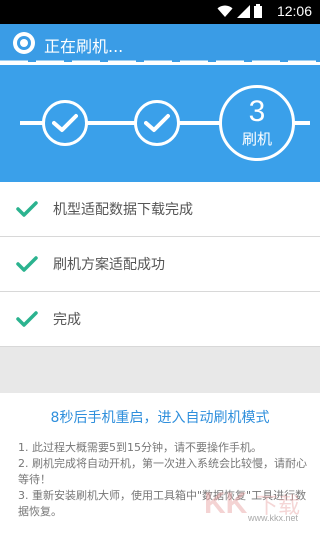 This screenshot has width=320, height=533. What do you see at coordinates (257, 111) in the screenshot?
I see `step-number: 3` at bounding box center [257, 111].